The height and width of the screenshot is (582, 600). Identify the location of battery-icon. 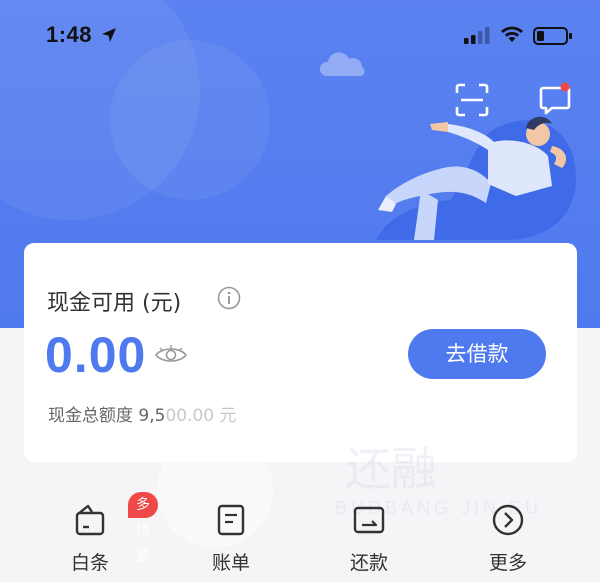
(552, 36).